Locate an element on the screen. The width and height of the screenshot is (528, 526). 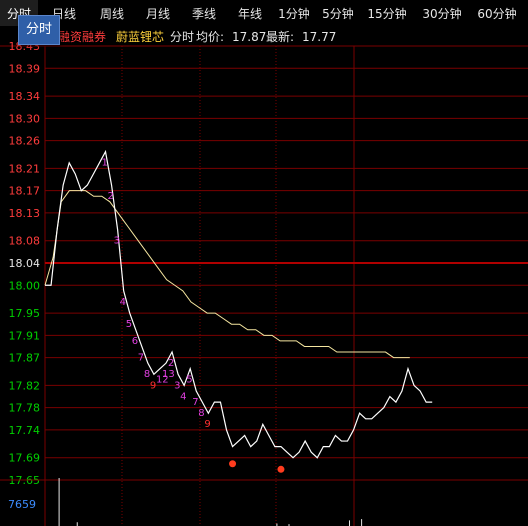
price-tick-label: 18.08 is located at coordinates (25, 241).